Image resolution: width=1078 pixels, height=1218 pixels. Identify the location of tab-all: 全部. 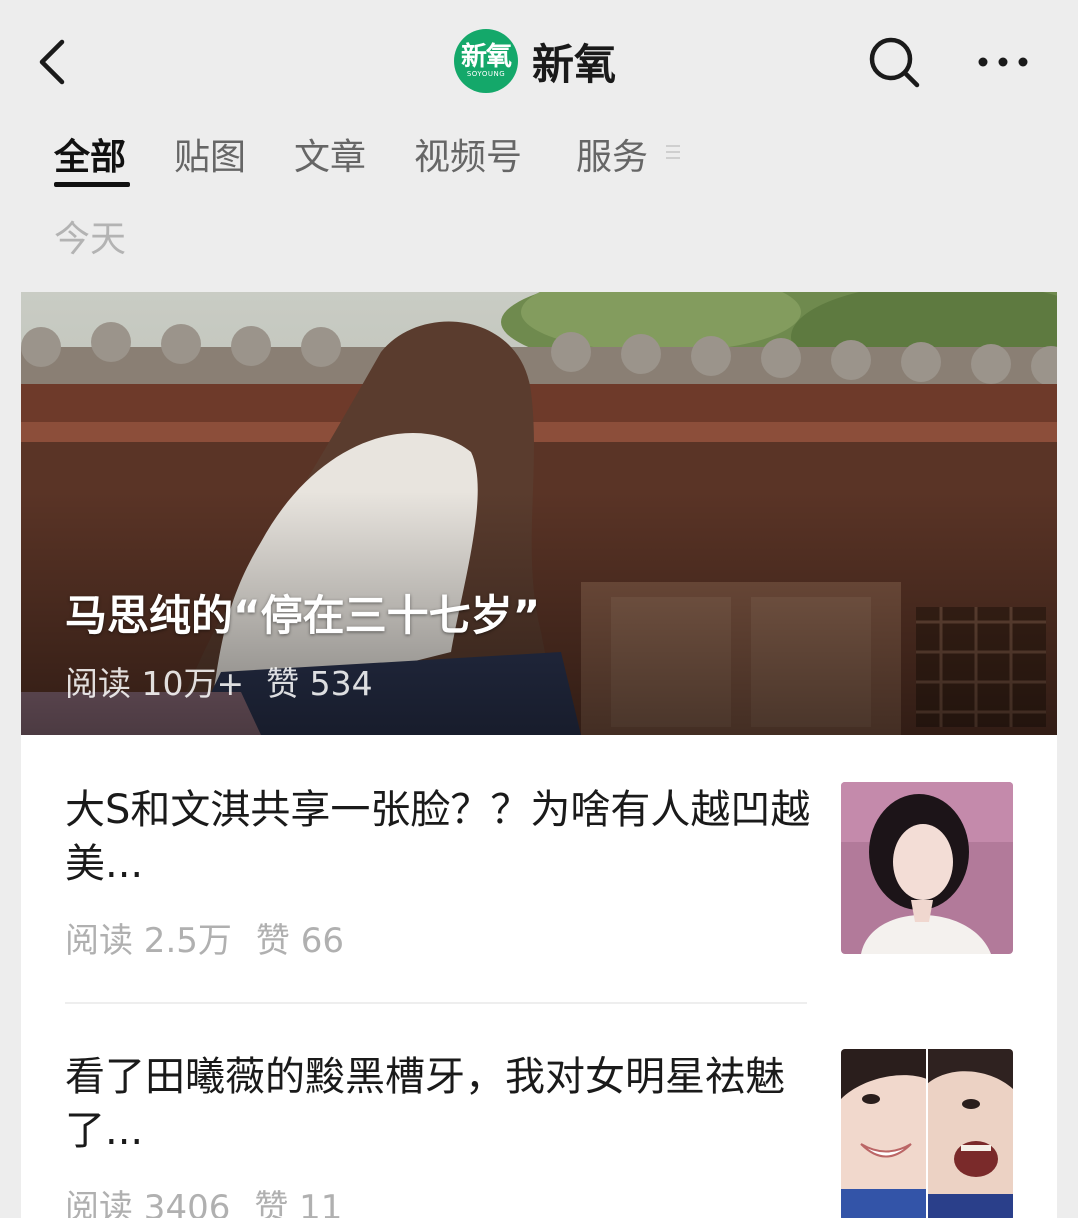
(92, 157).